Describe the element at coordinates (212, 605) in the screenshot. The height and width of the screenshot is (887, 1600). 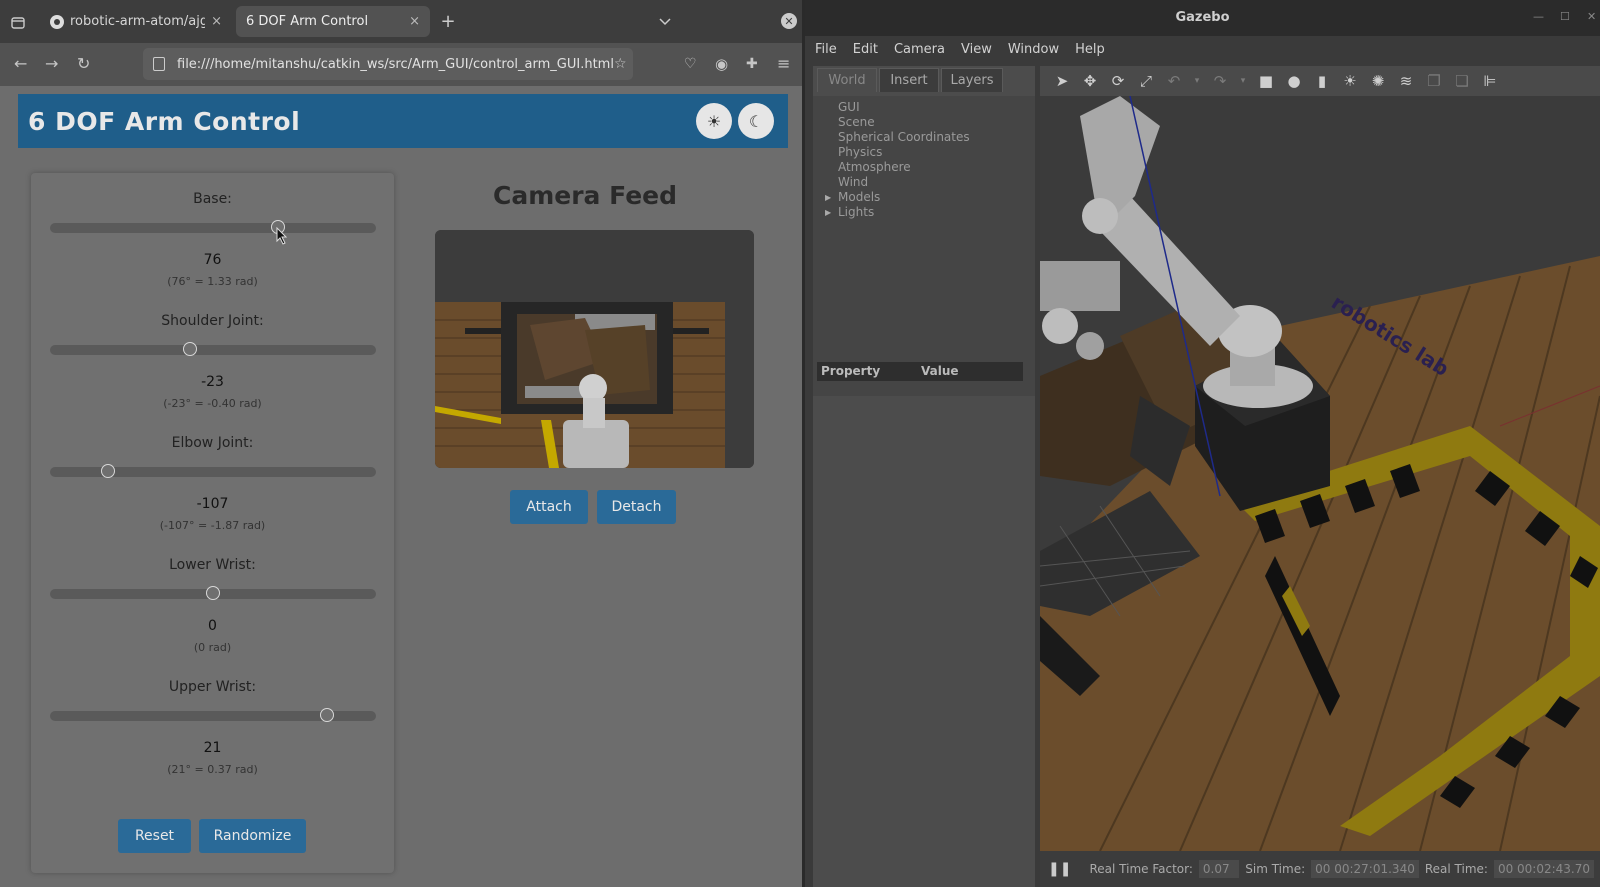
I see `joint-lower-wrist: Lower Wrist: 0 (0 rad)` at that location.